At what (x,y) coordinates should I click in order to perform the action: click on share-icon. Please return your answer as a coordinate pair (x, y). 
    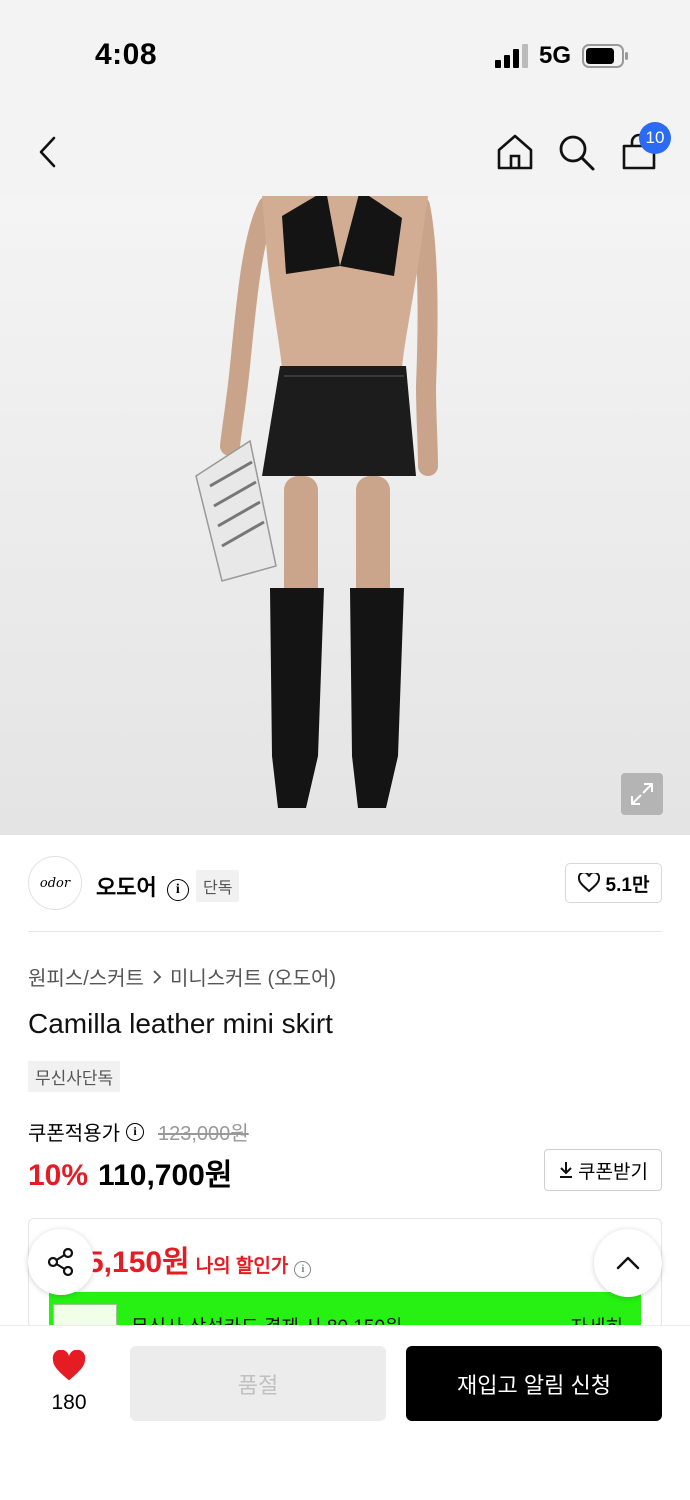
    Looking at the image, I should click on (60, 1262).